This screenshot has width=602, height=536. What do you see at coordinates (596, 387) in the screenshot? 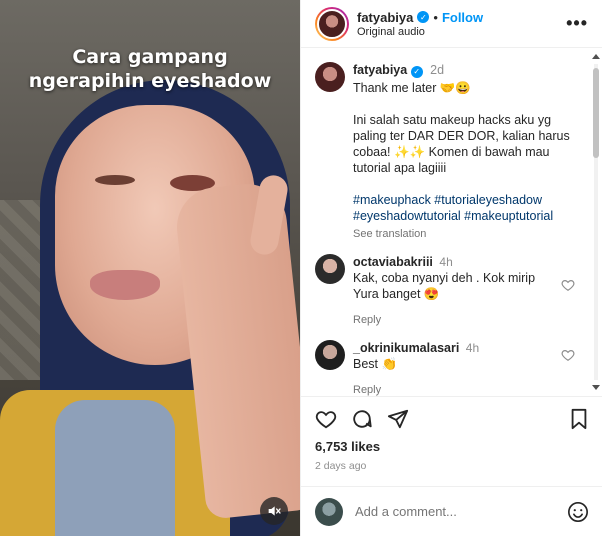
I see `scroll-down-arrow-icon` at bounding box center [596, 387].